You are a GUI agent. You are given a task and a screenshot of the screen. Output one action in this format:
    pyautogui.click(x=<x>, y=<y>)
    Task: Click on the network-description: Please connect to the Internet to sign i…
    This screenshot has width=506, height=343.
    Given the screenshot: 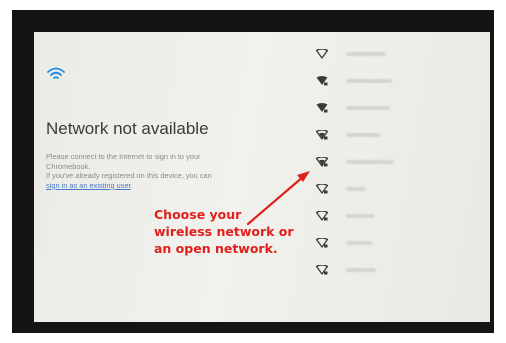 What is the action you would take?
    pyautogui.click(x=176, y=171)
    